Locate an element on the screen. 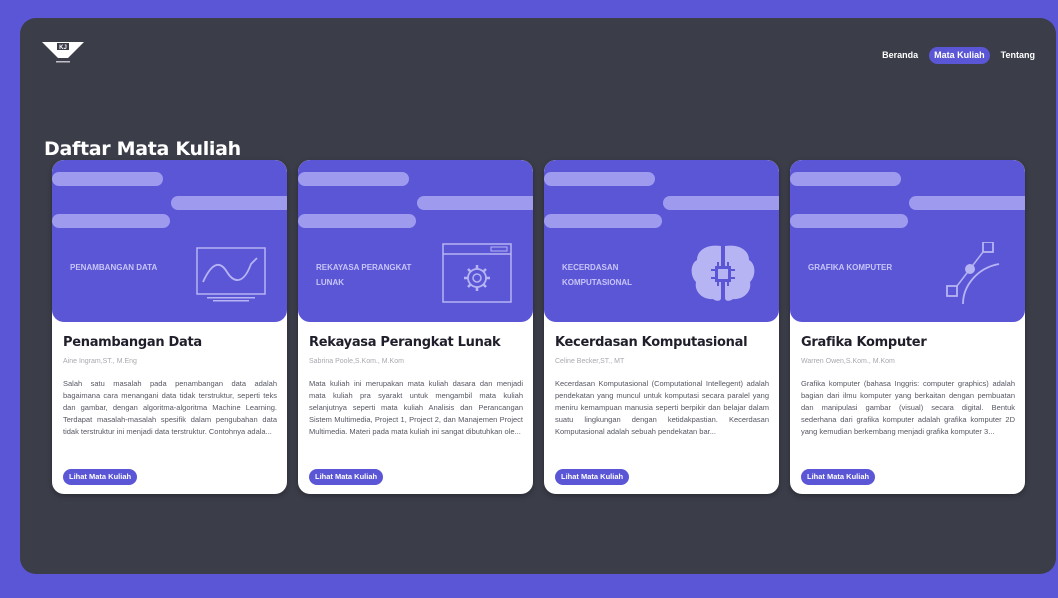 Image resolution: width=1058 pixels, height=598 pixels. nav-beranda: Beranda is located at coordinates (900, 55).